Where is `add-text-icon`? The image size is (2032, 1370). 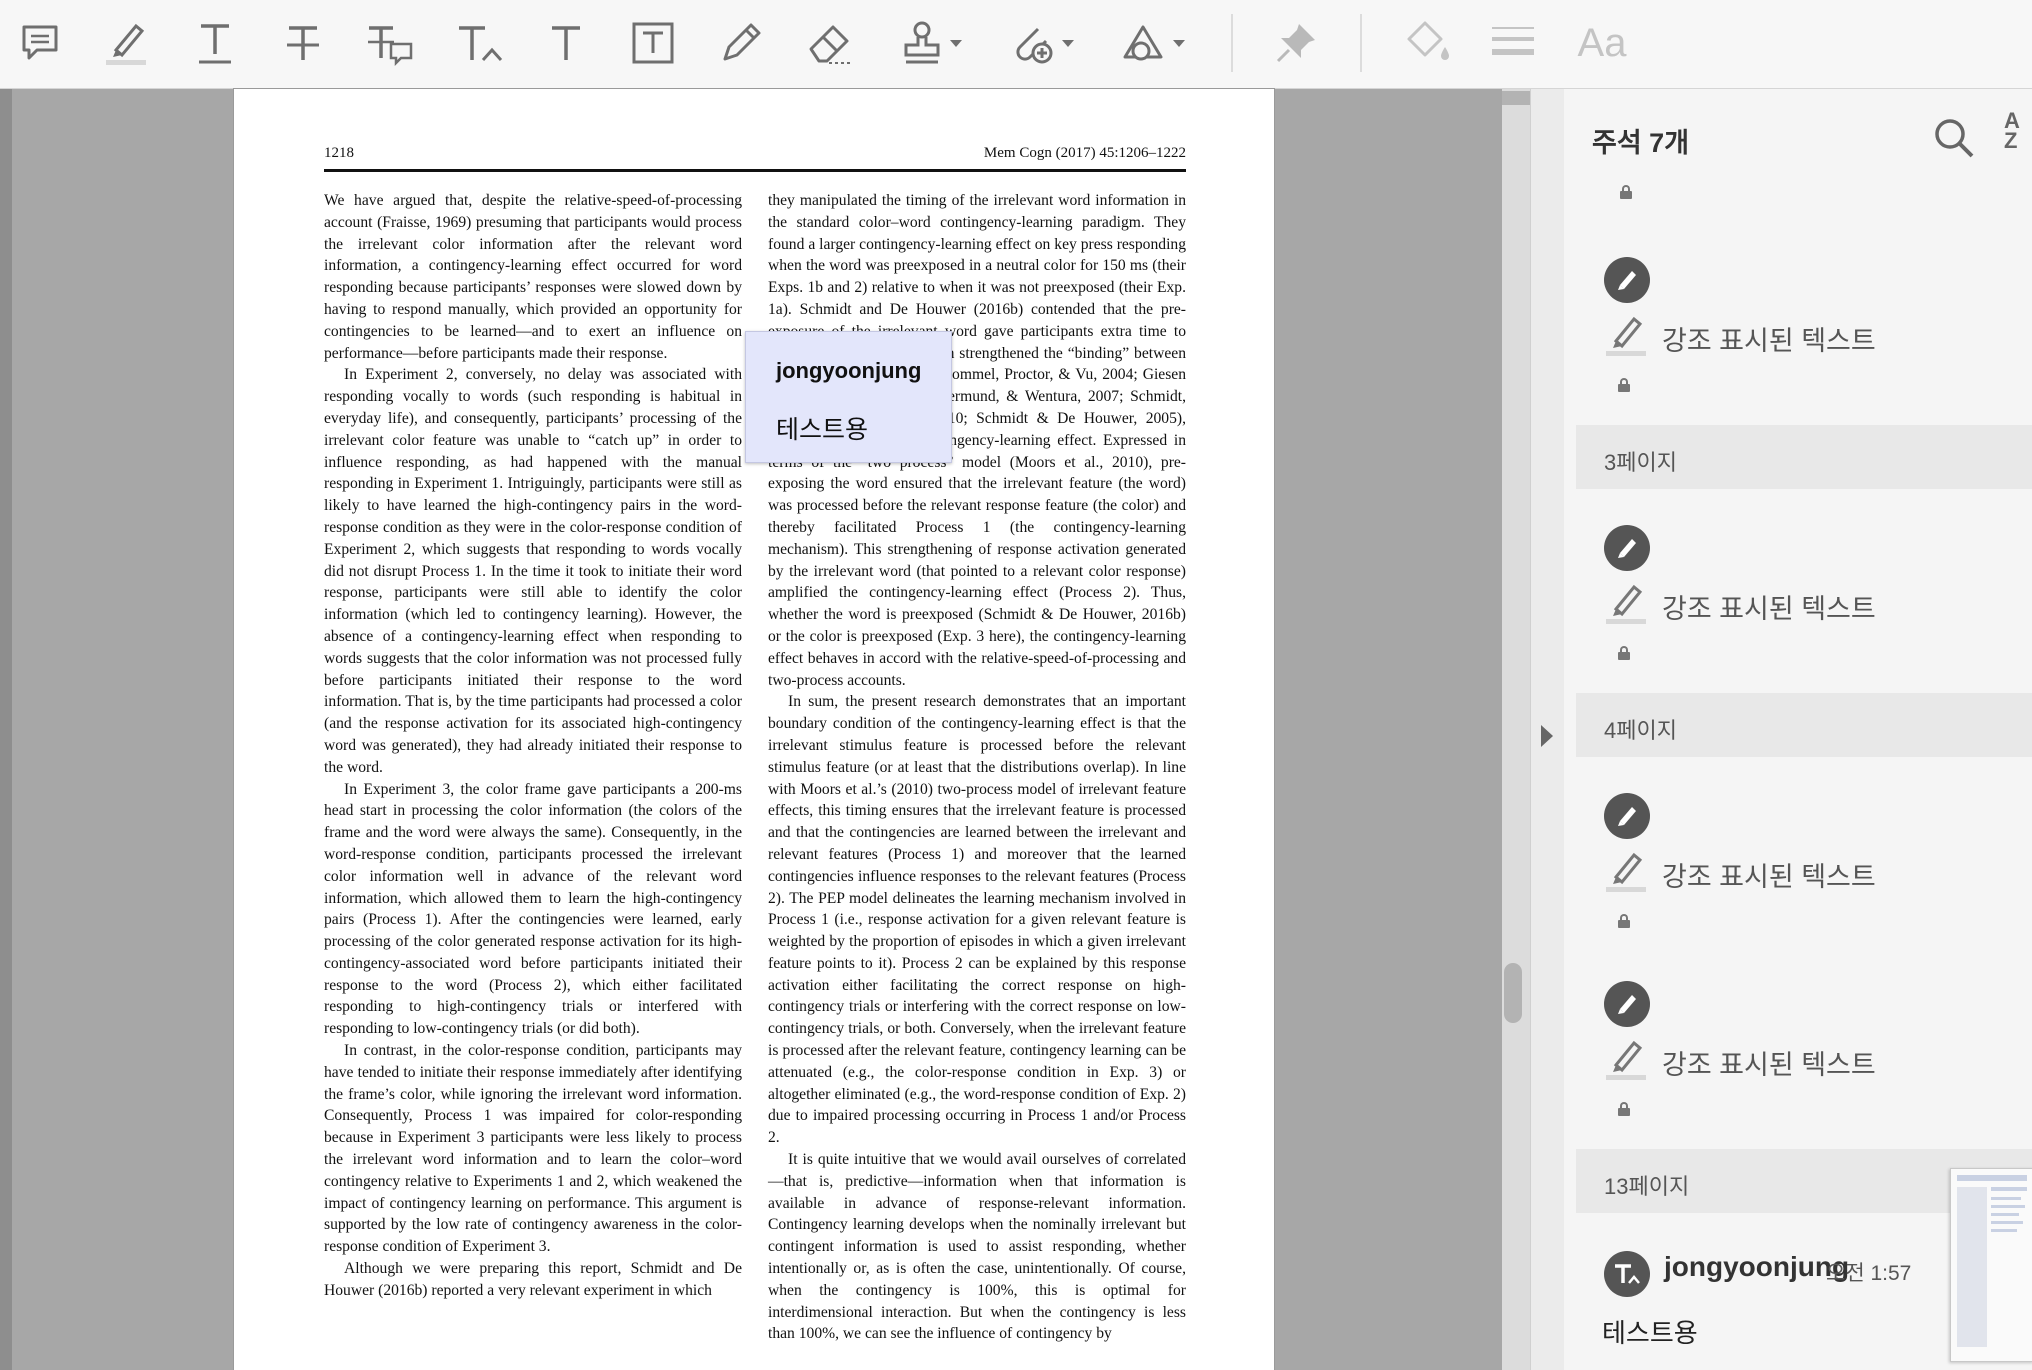
add-text-icon is located at coordinates (566, 43).